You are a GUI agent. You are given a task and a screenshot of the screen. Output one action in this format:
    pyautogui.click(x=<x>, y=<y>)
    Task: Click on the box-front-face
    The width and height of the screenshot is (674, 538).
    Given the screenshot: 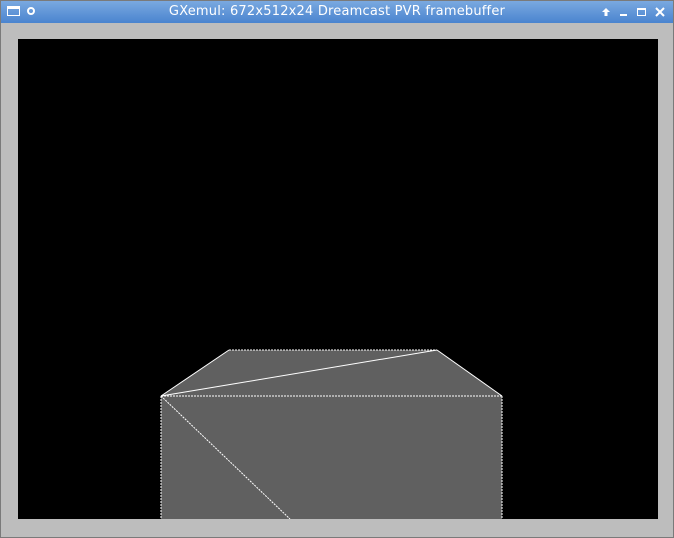 What is the action you would take?
    pyautogui.click(x=331, y=457)
    